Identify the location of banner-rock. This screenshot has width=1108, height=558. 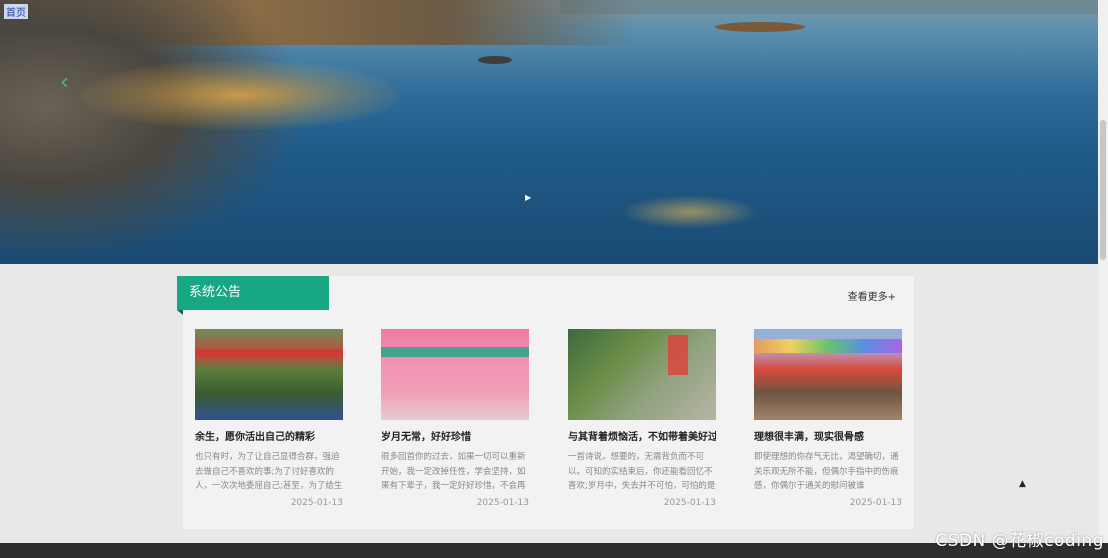
(495, 60).